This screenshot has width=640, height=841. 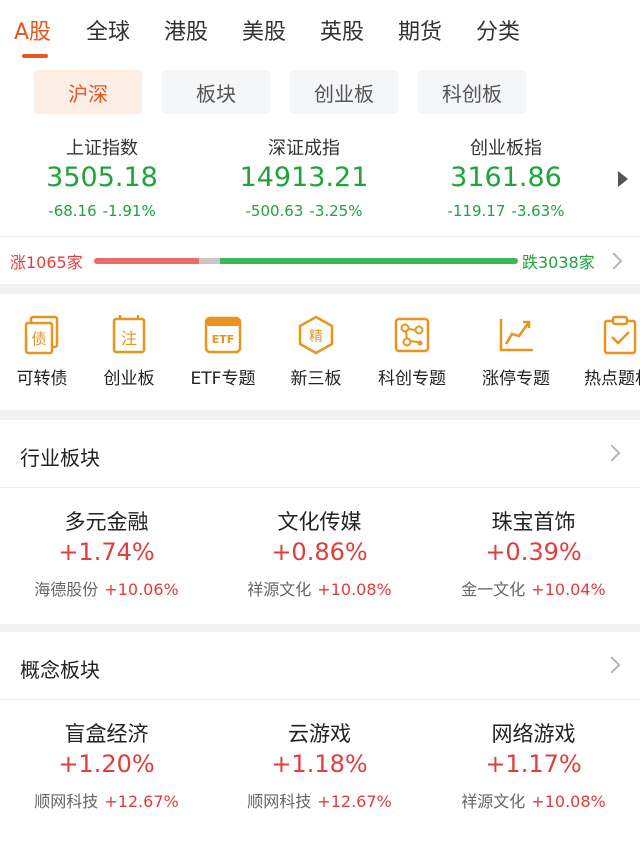 What do you see at coordinates (623, 179) in the screenshot?
I see `triangle-right-icon` at bounding box center [623, 179].